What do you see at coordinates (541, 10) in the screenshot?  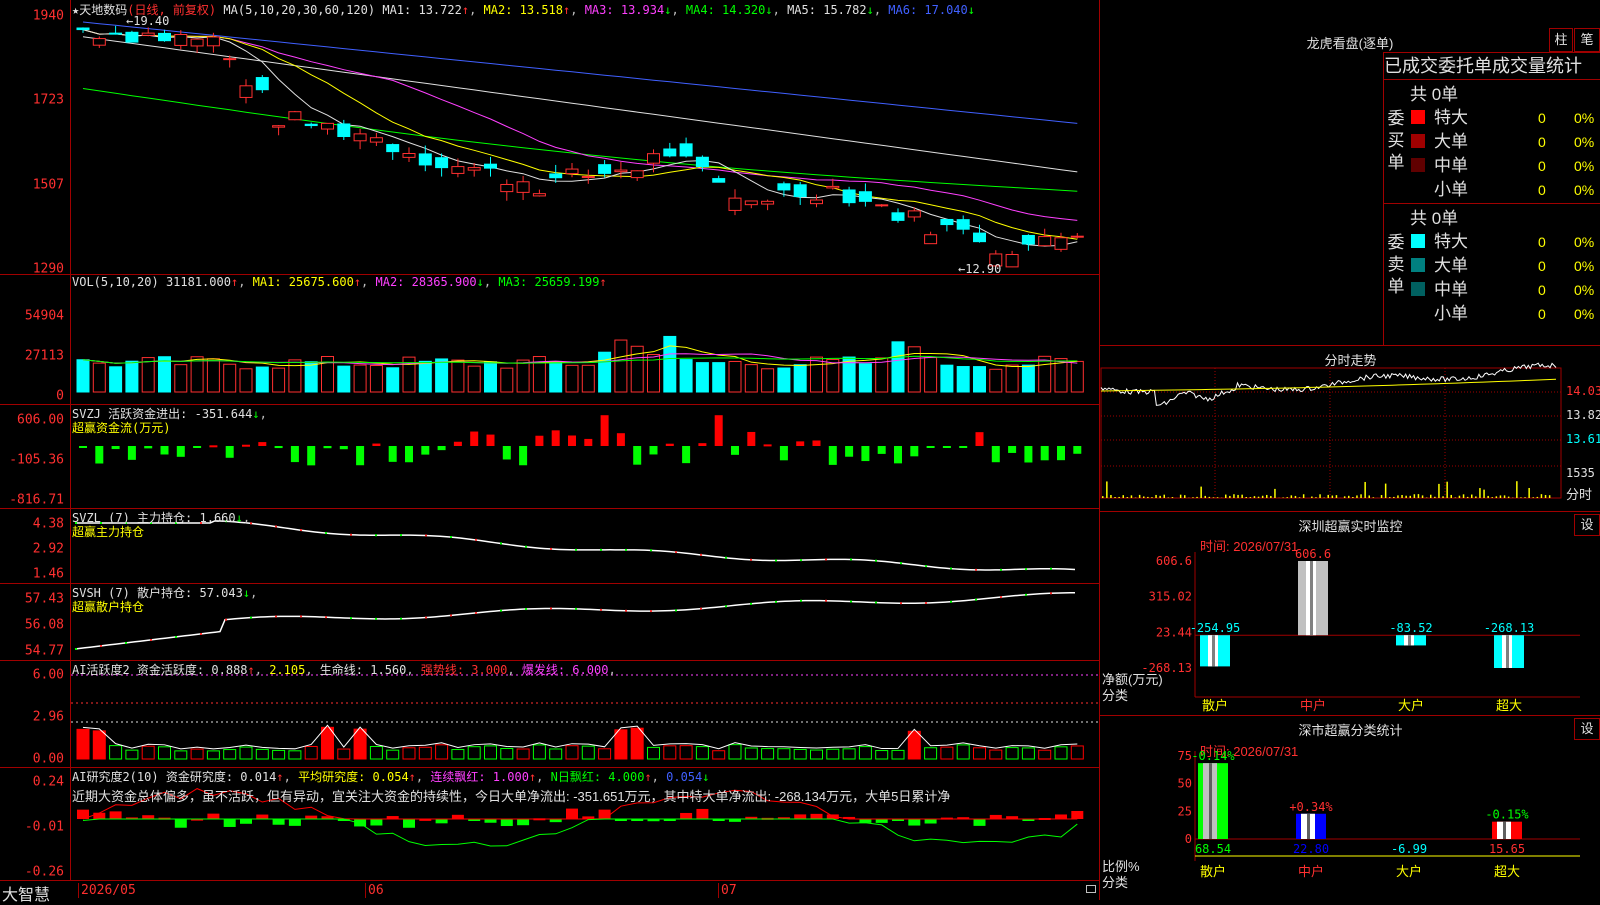 I see `ma-value: 13.518` at bounding box center [541, 10].